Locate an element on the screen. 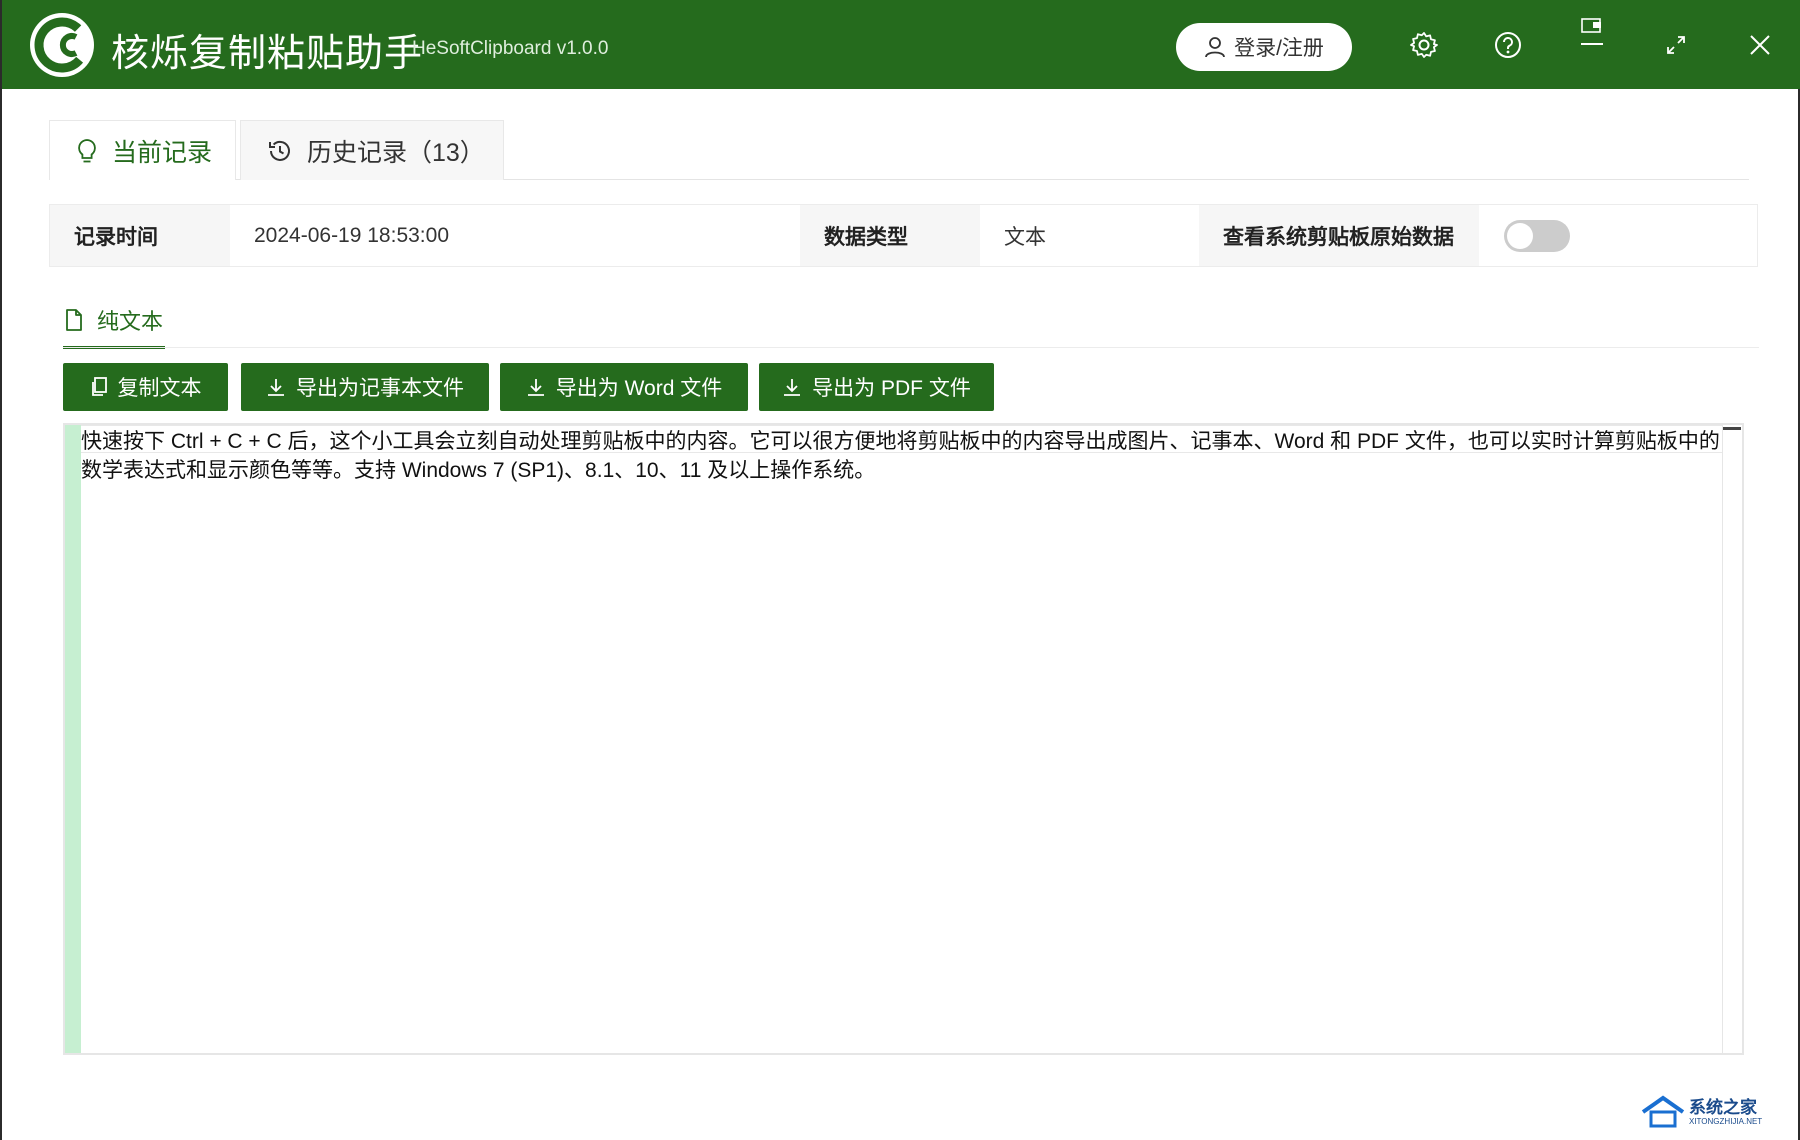 This screenshot has height=1140, width=1800. raw-data-toggle is located at coordinates (1537, 236).